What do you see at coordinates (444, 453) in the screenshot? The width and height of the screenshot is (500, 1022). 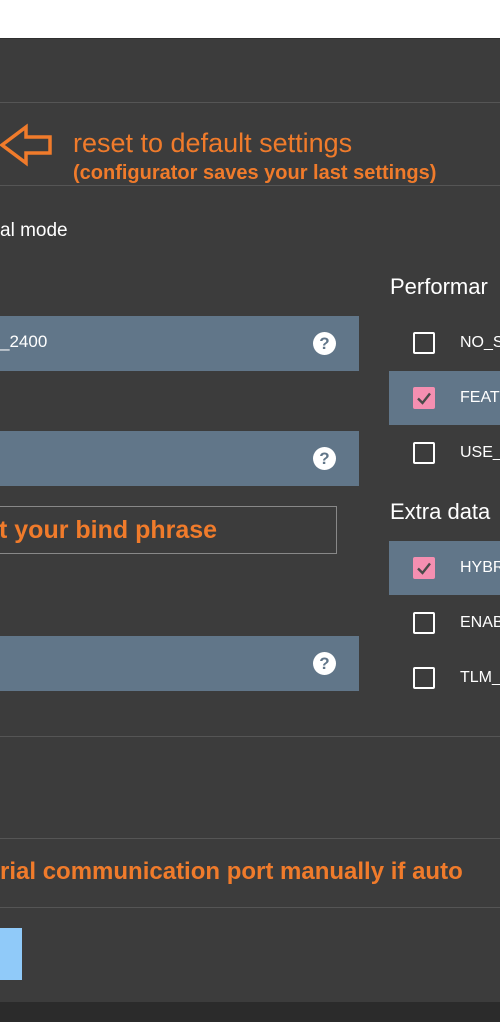 I see `performance-option-3: USE_` at bounding box center [444, 453].